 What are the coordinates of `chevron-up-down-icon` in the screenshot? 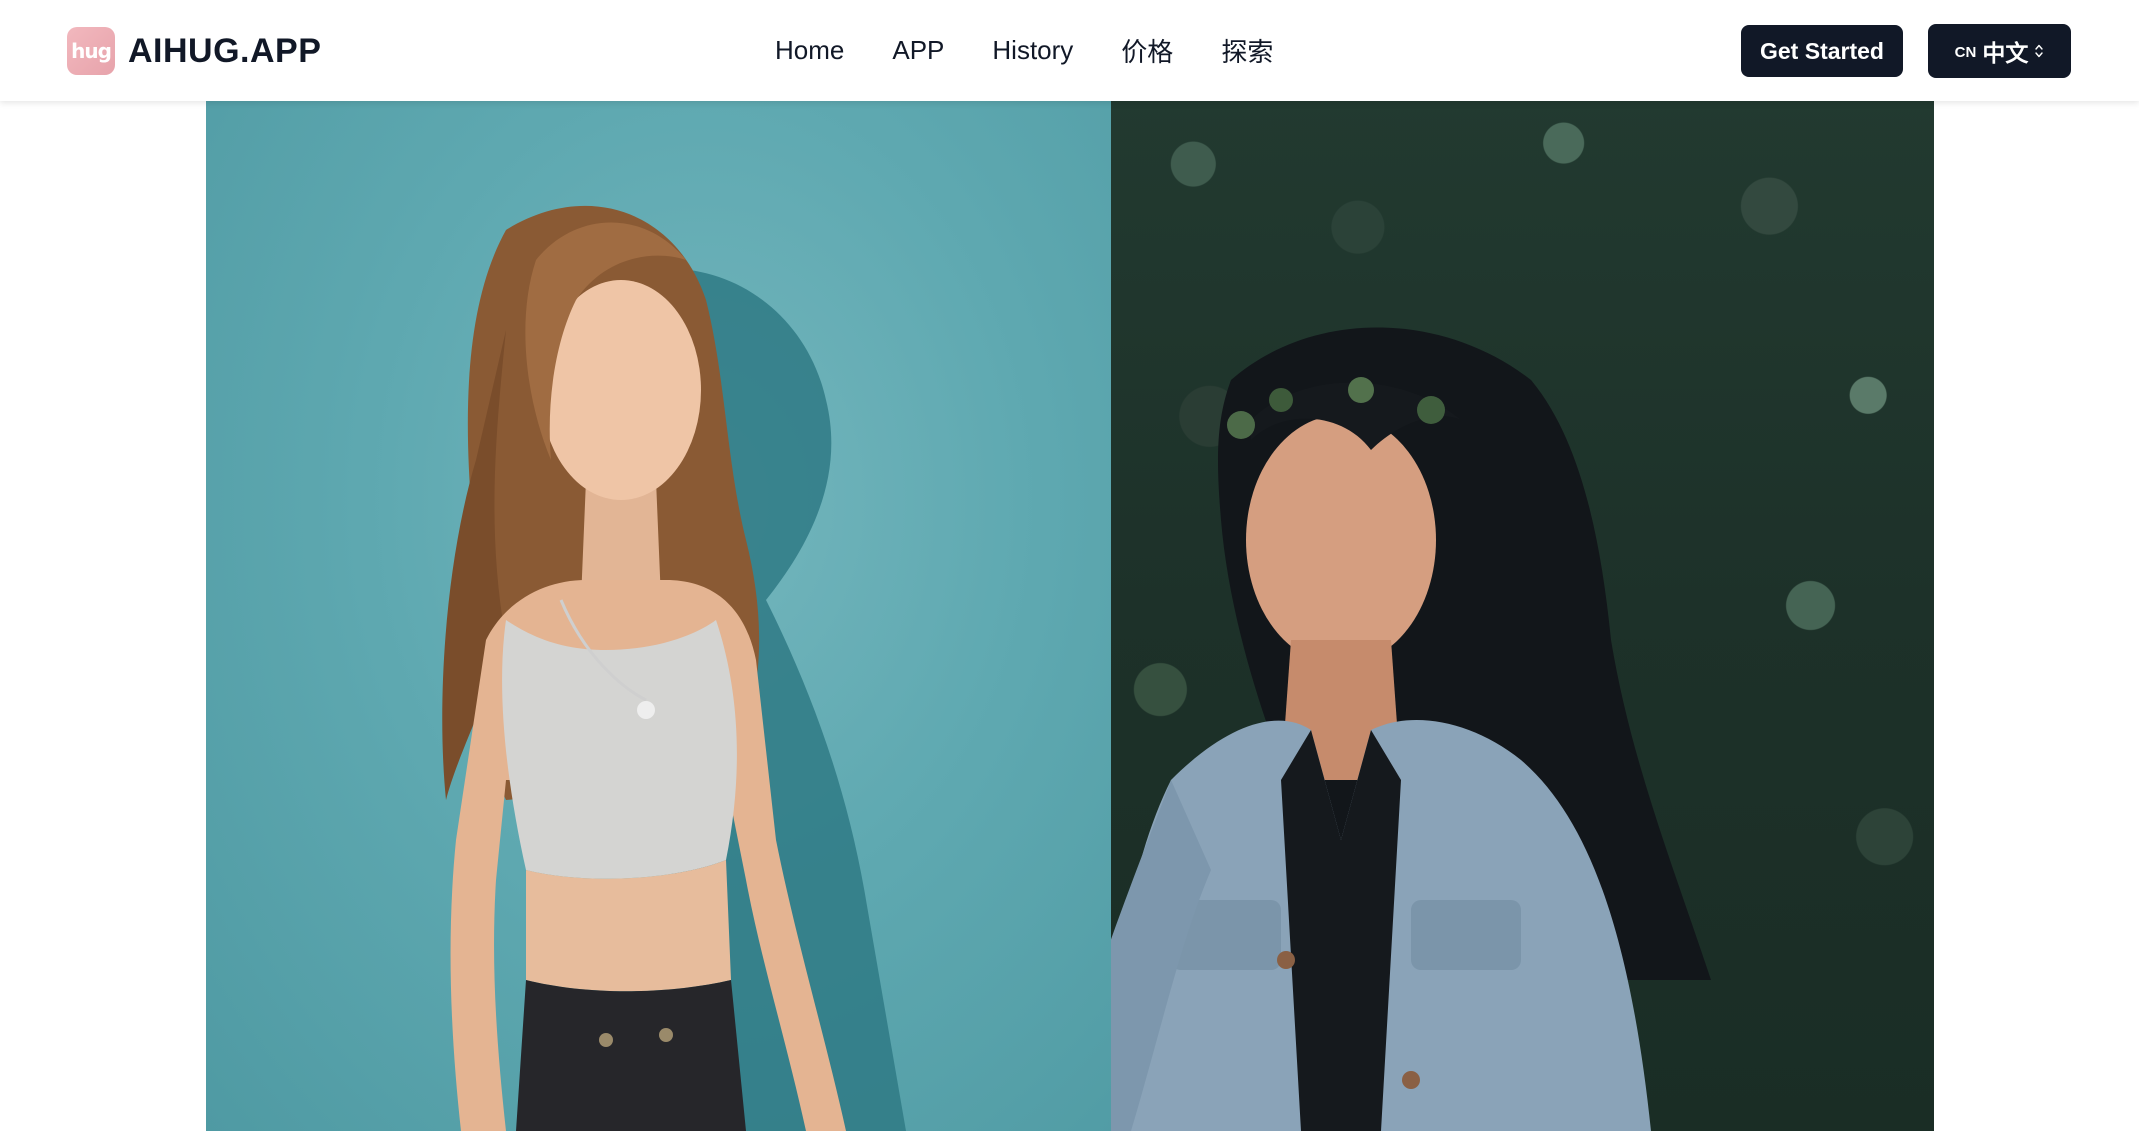 It's located at (2039, 51).